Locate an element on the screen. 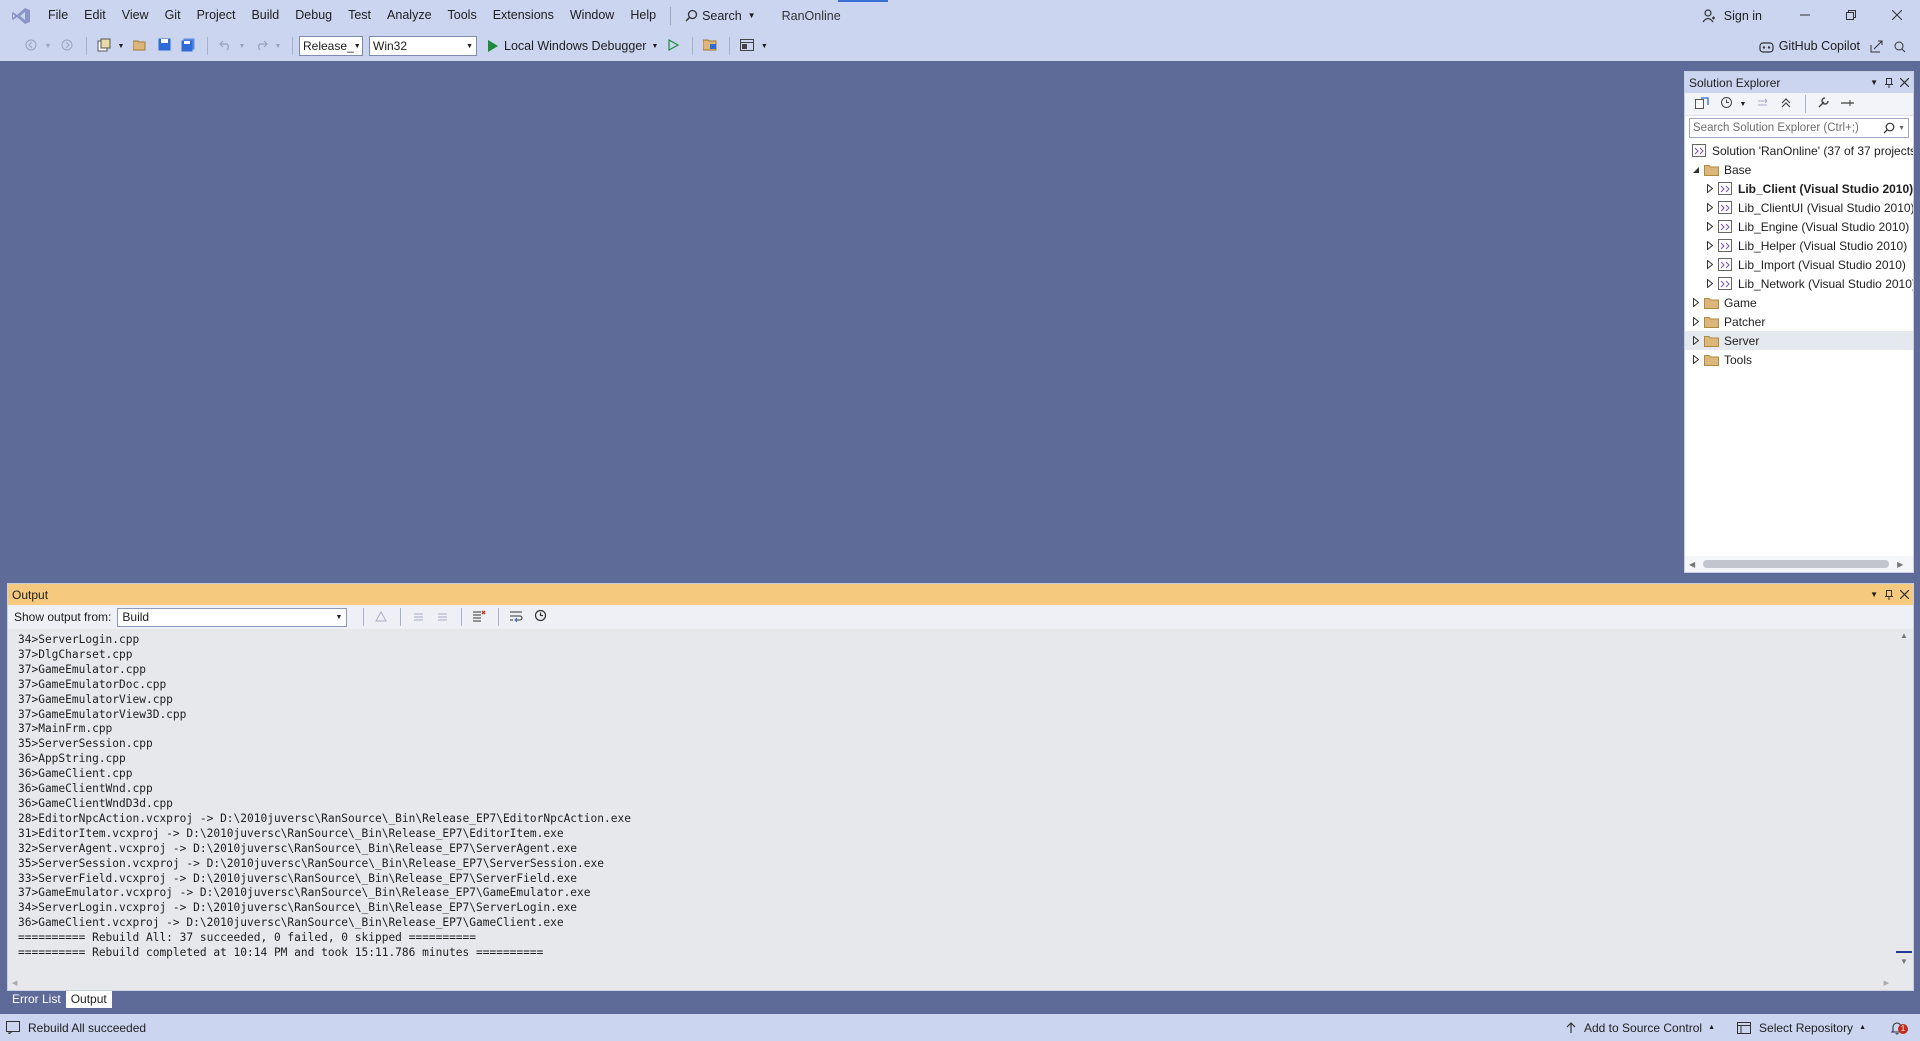  menu-view: View is located at coordinates (135, 15).